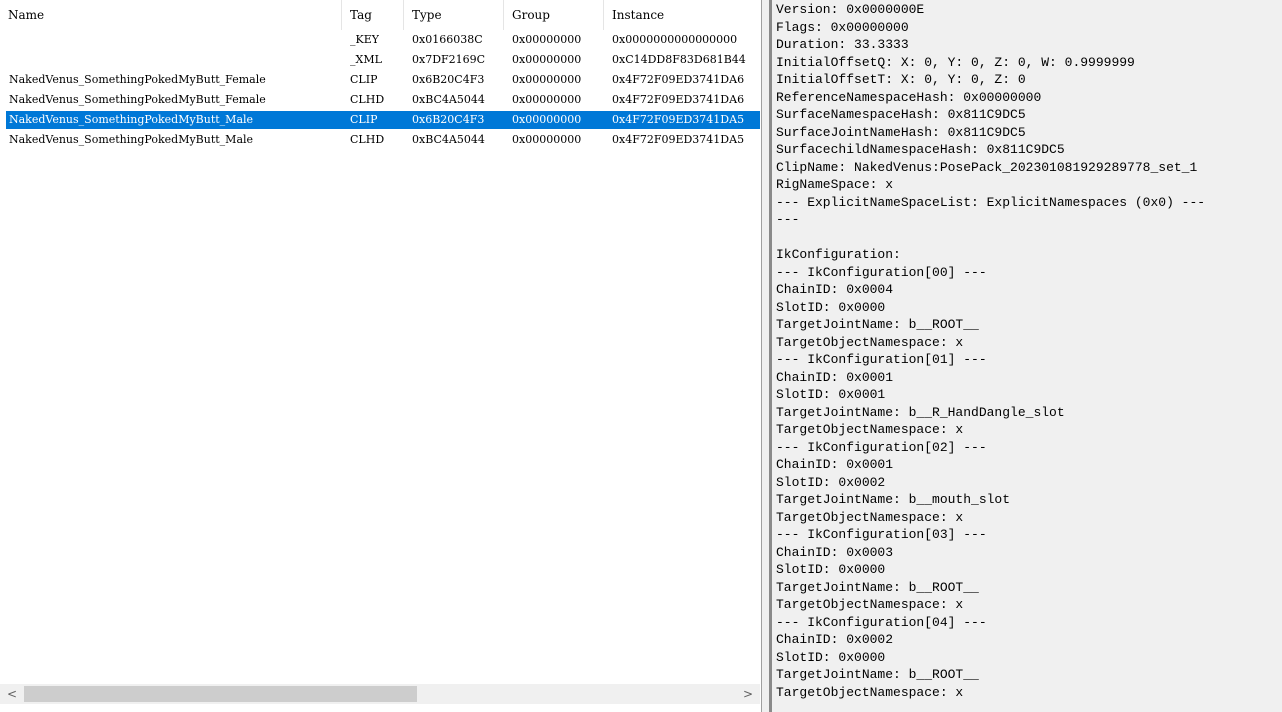  What do you see at coordinates (366, 59) in the screenshot?
I see `cell-tag: _XML` at bounding box center [366, 59].